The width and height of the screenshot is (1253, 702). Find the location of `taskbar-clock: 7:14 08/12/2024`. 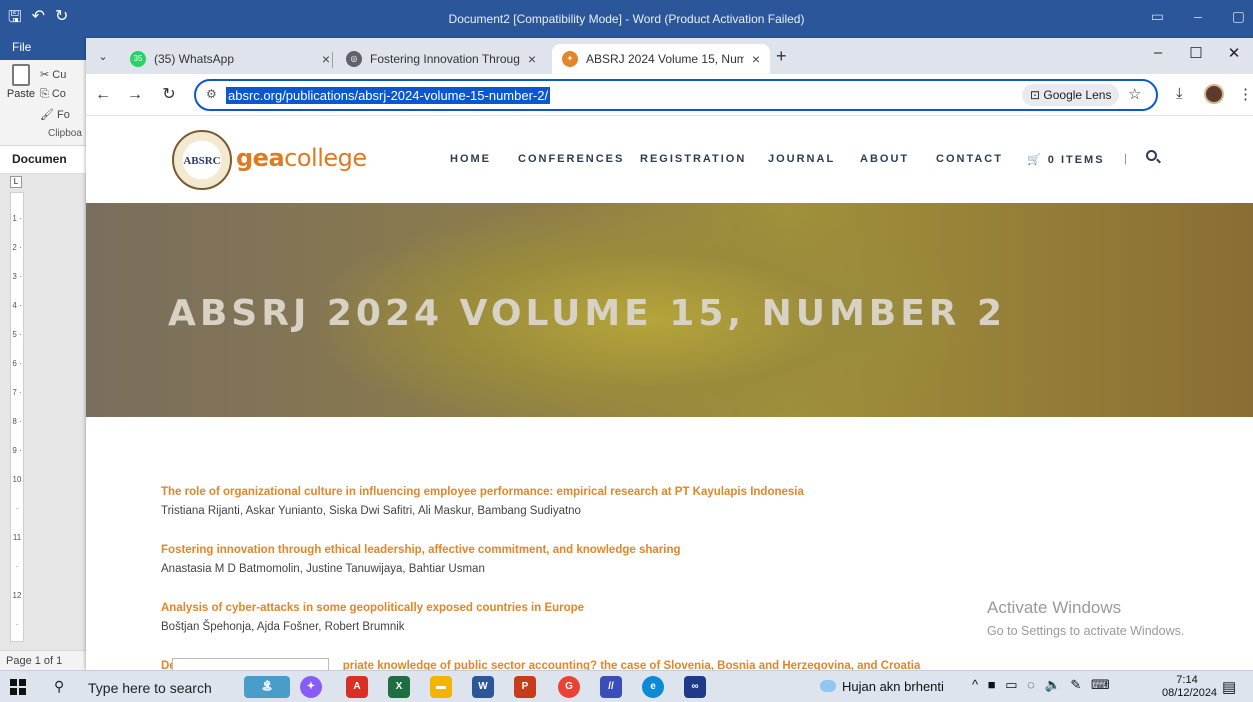

taskbar-clock: 7:14 08/12/2024 is located at coordinates (1190, 687).